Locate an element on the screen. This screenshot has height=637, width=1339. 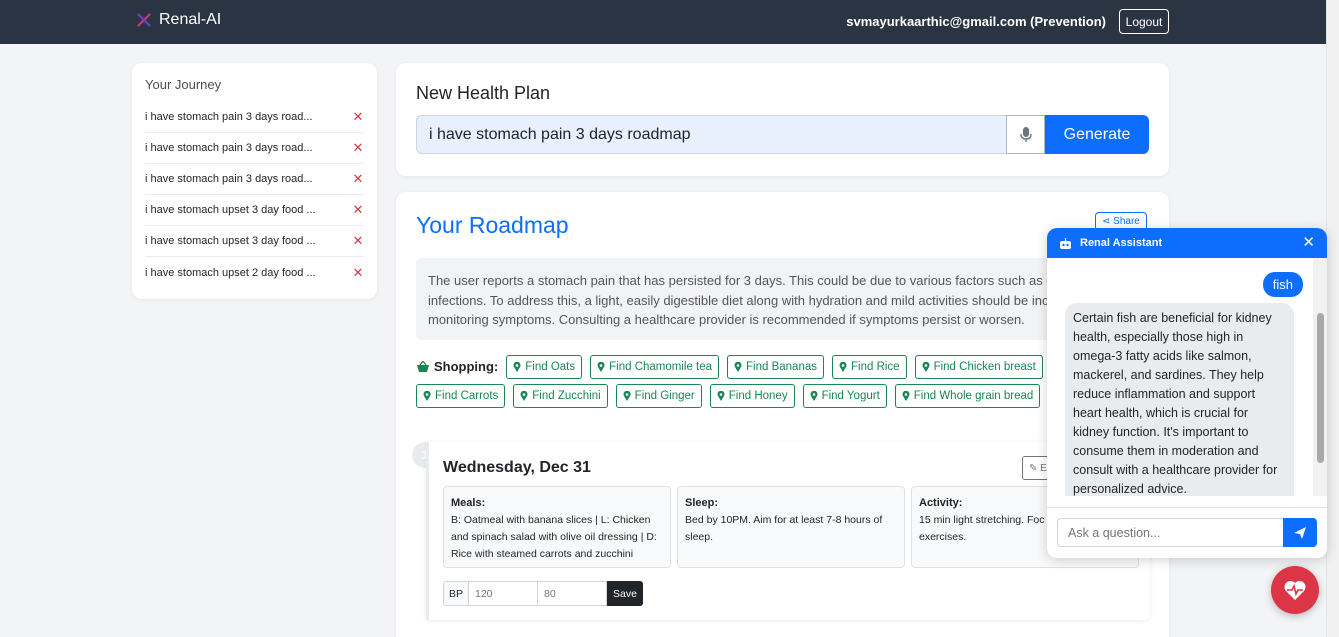
sidebar-title: Your Journey is located at coordinates (183, 84).